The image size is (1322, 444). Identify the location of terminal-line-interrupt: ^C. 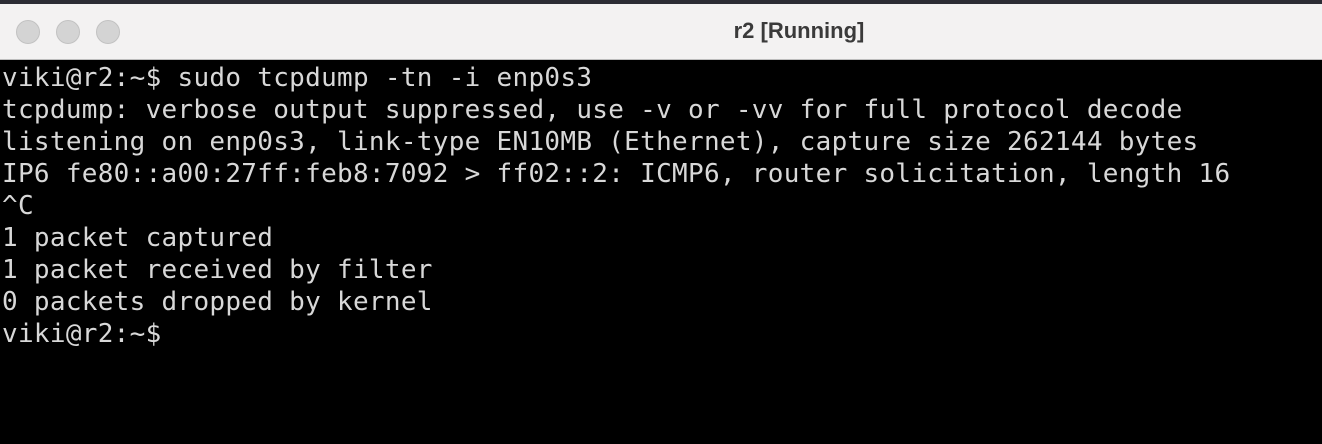
(18, 206).